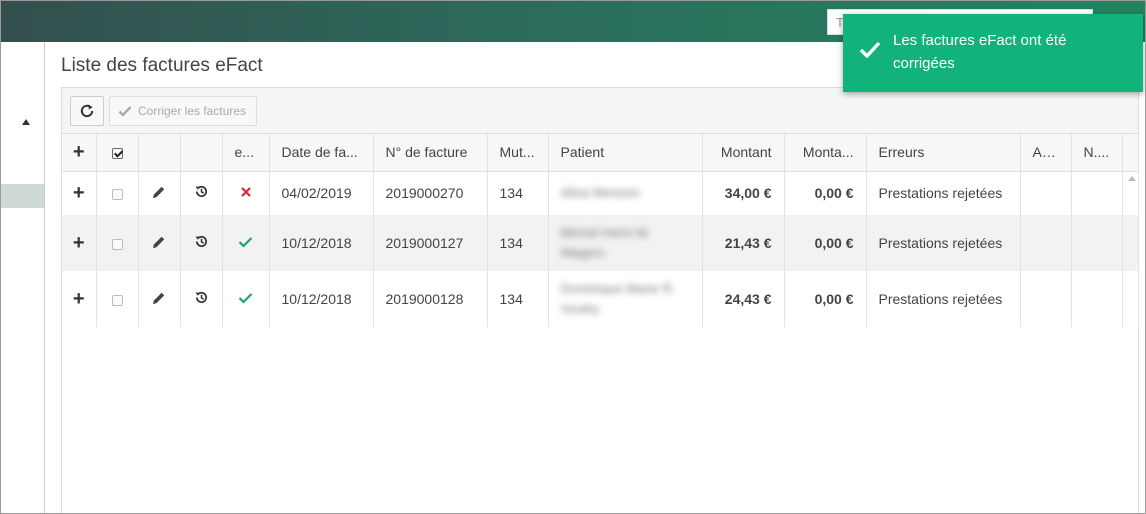 Image resolution: width=1146 pixels, height=514 pixels. What do you see at coordinates (159, 153) in the screenshot?
I see `col-edit` at bounding box center [159, 153].